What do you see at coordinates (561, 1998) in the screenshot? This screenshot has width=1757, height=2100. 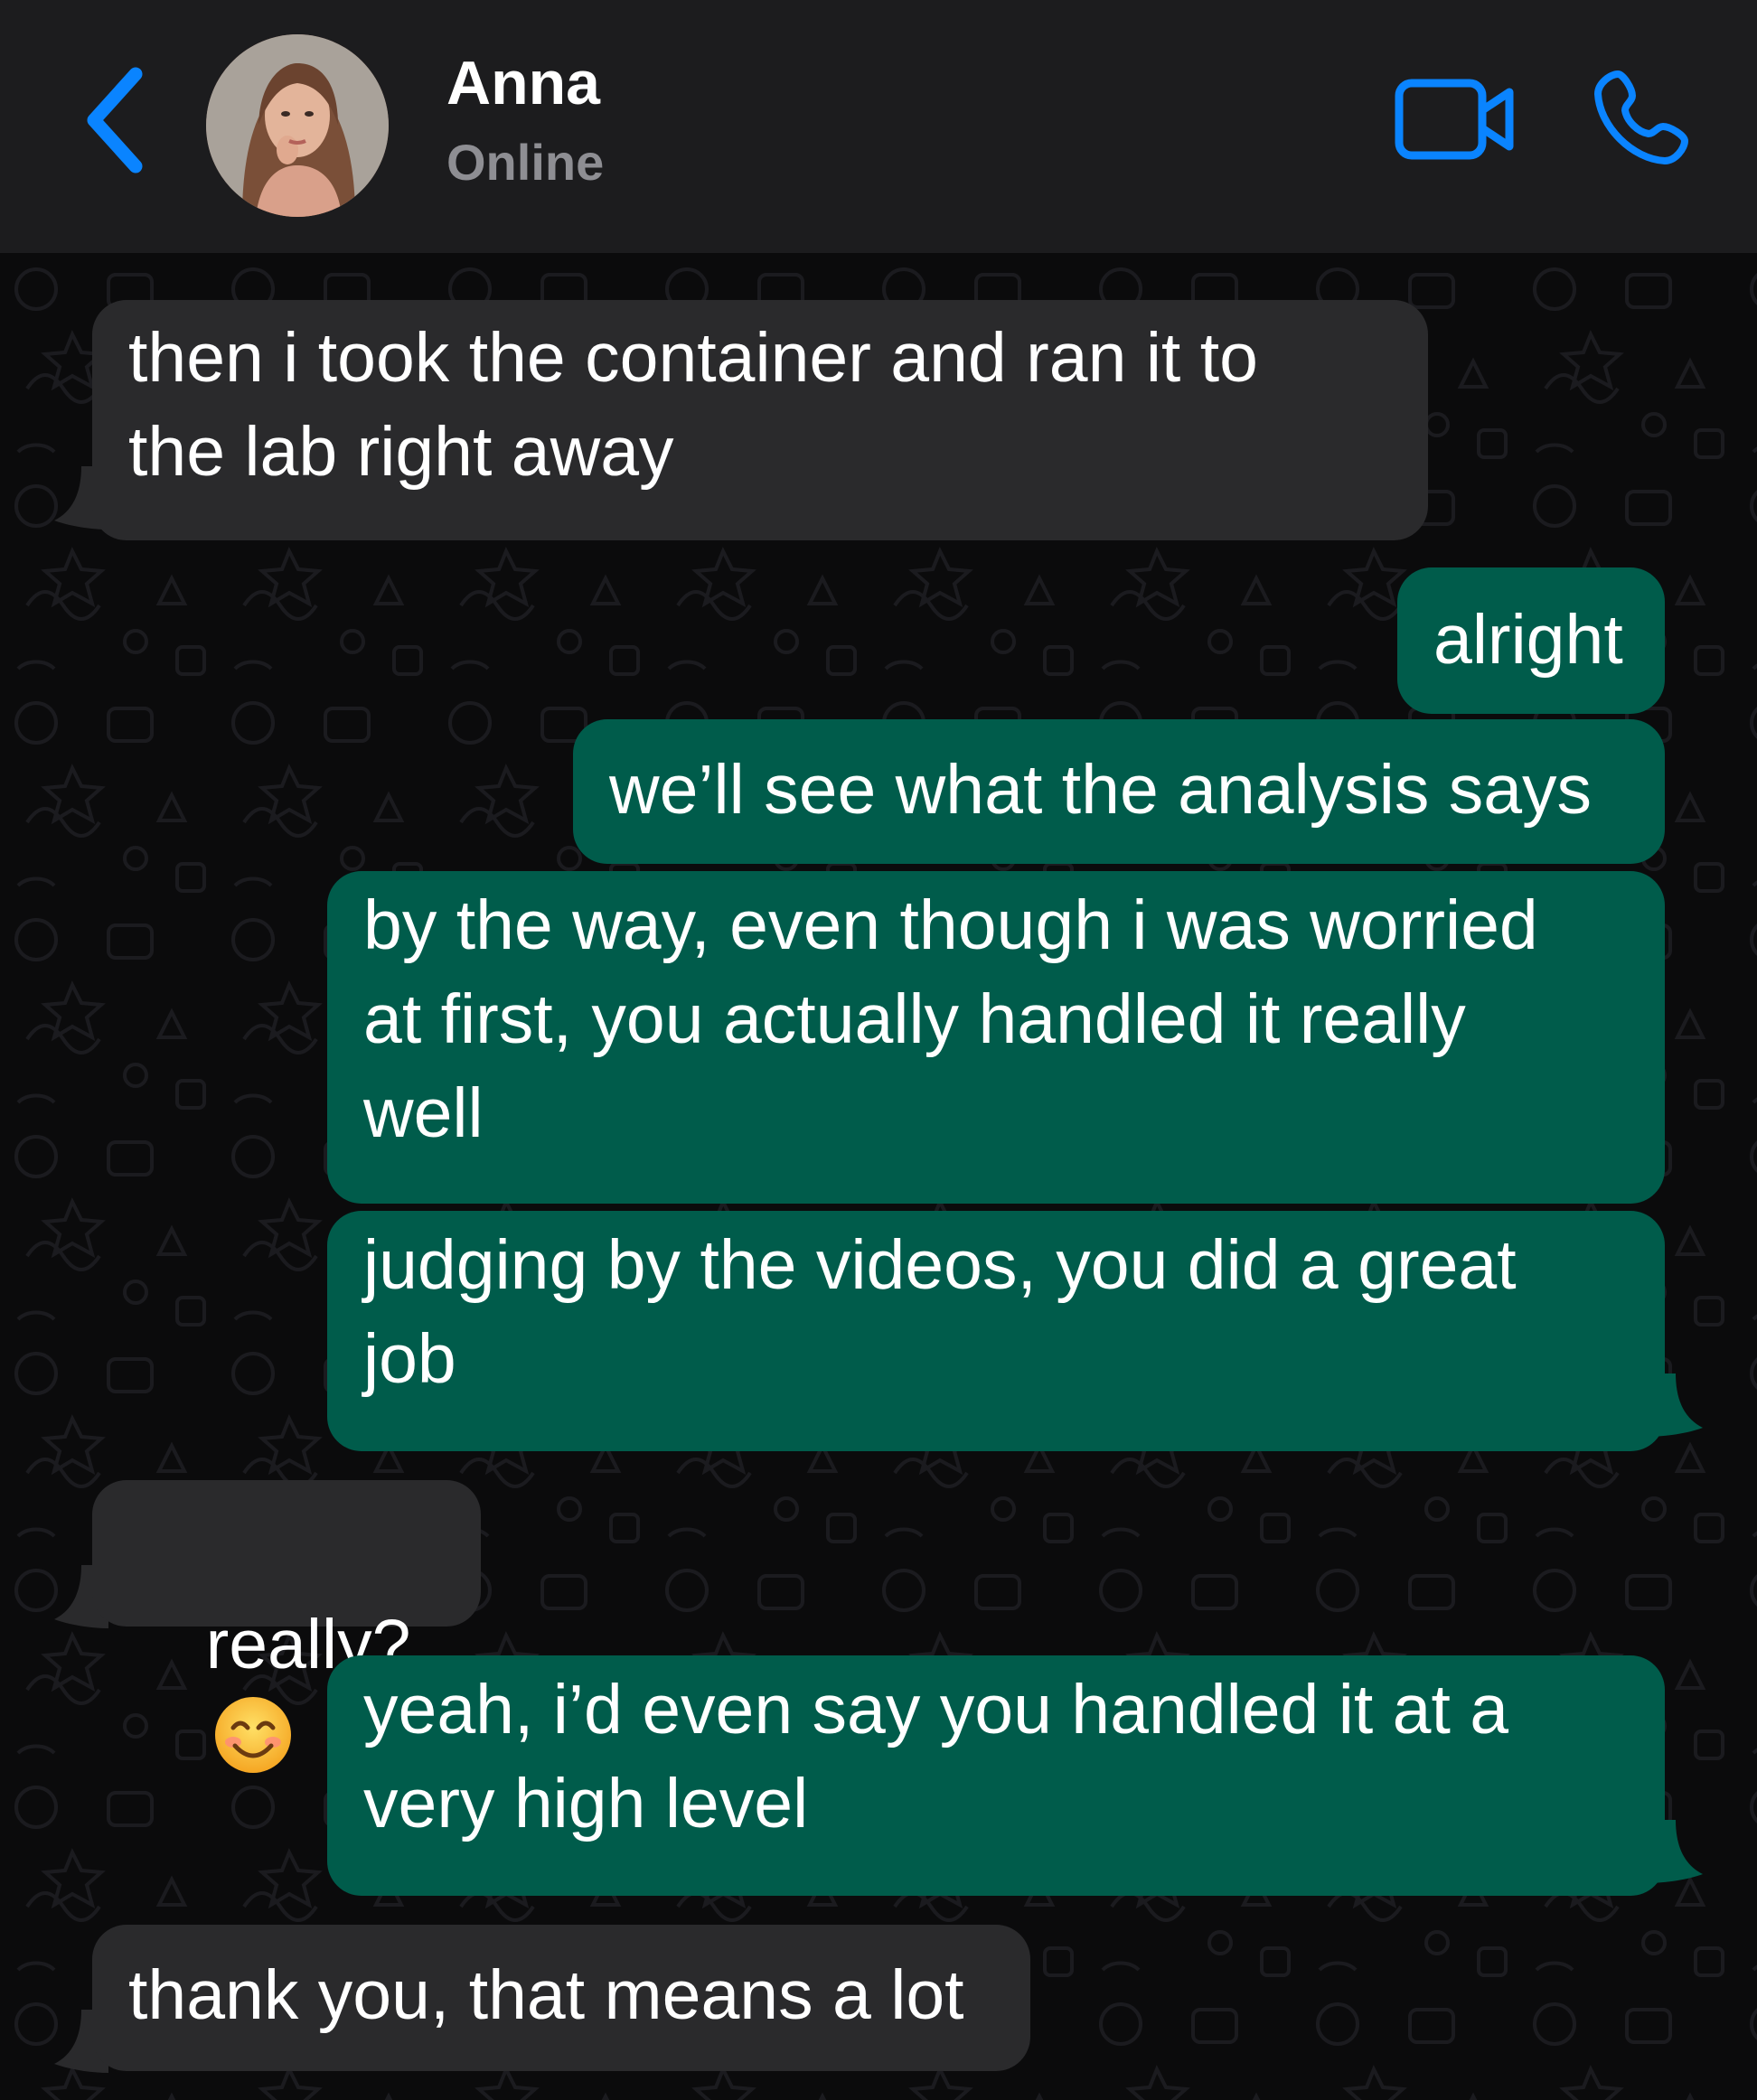 I see `message-bubble-incoming: thank you, that means a lot` at bounding box center [561, 1998].